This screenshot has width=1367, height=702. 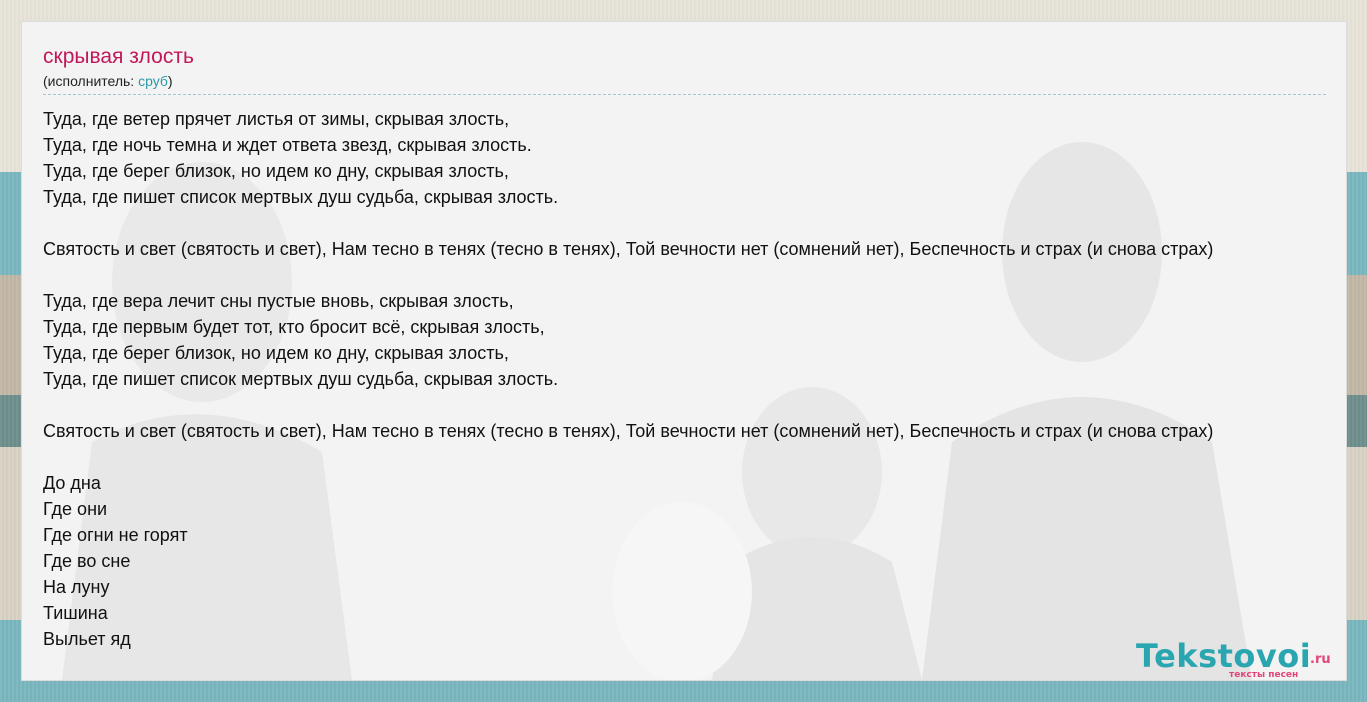 What do you see at coordinates (170, 81) in the screenshot?
I see `artist-suffix: )` at bounding box center [170, 81].